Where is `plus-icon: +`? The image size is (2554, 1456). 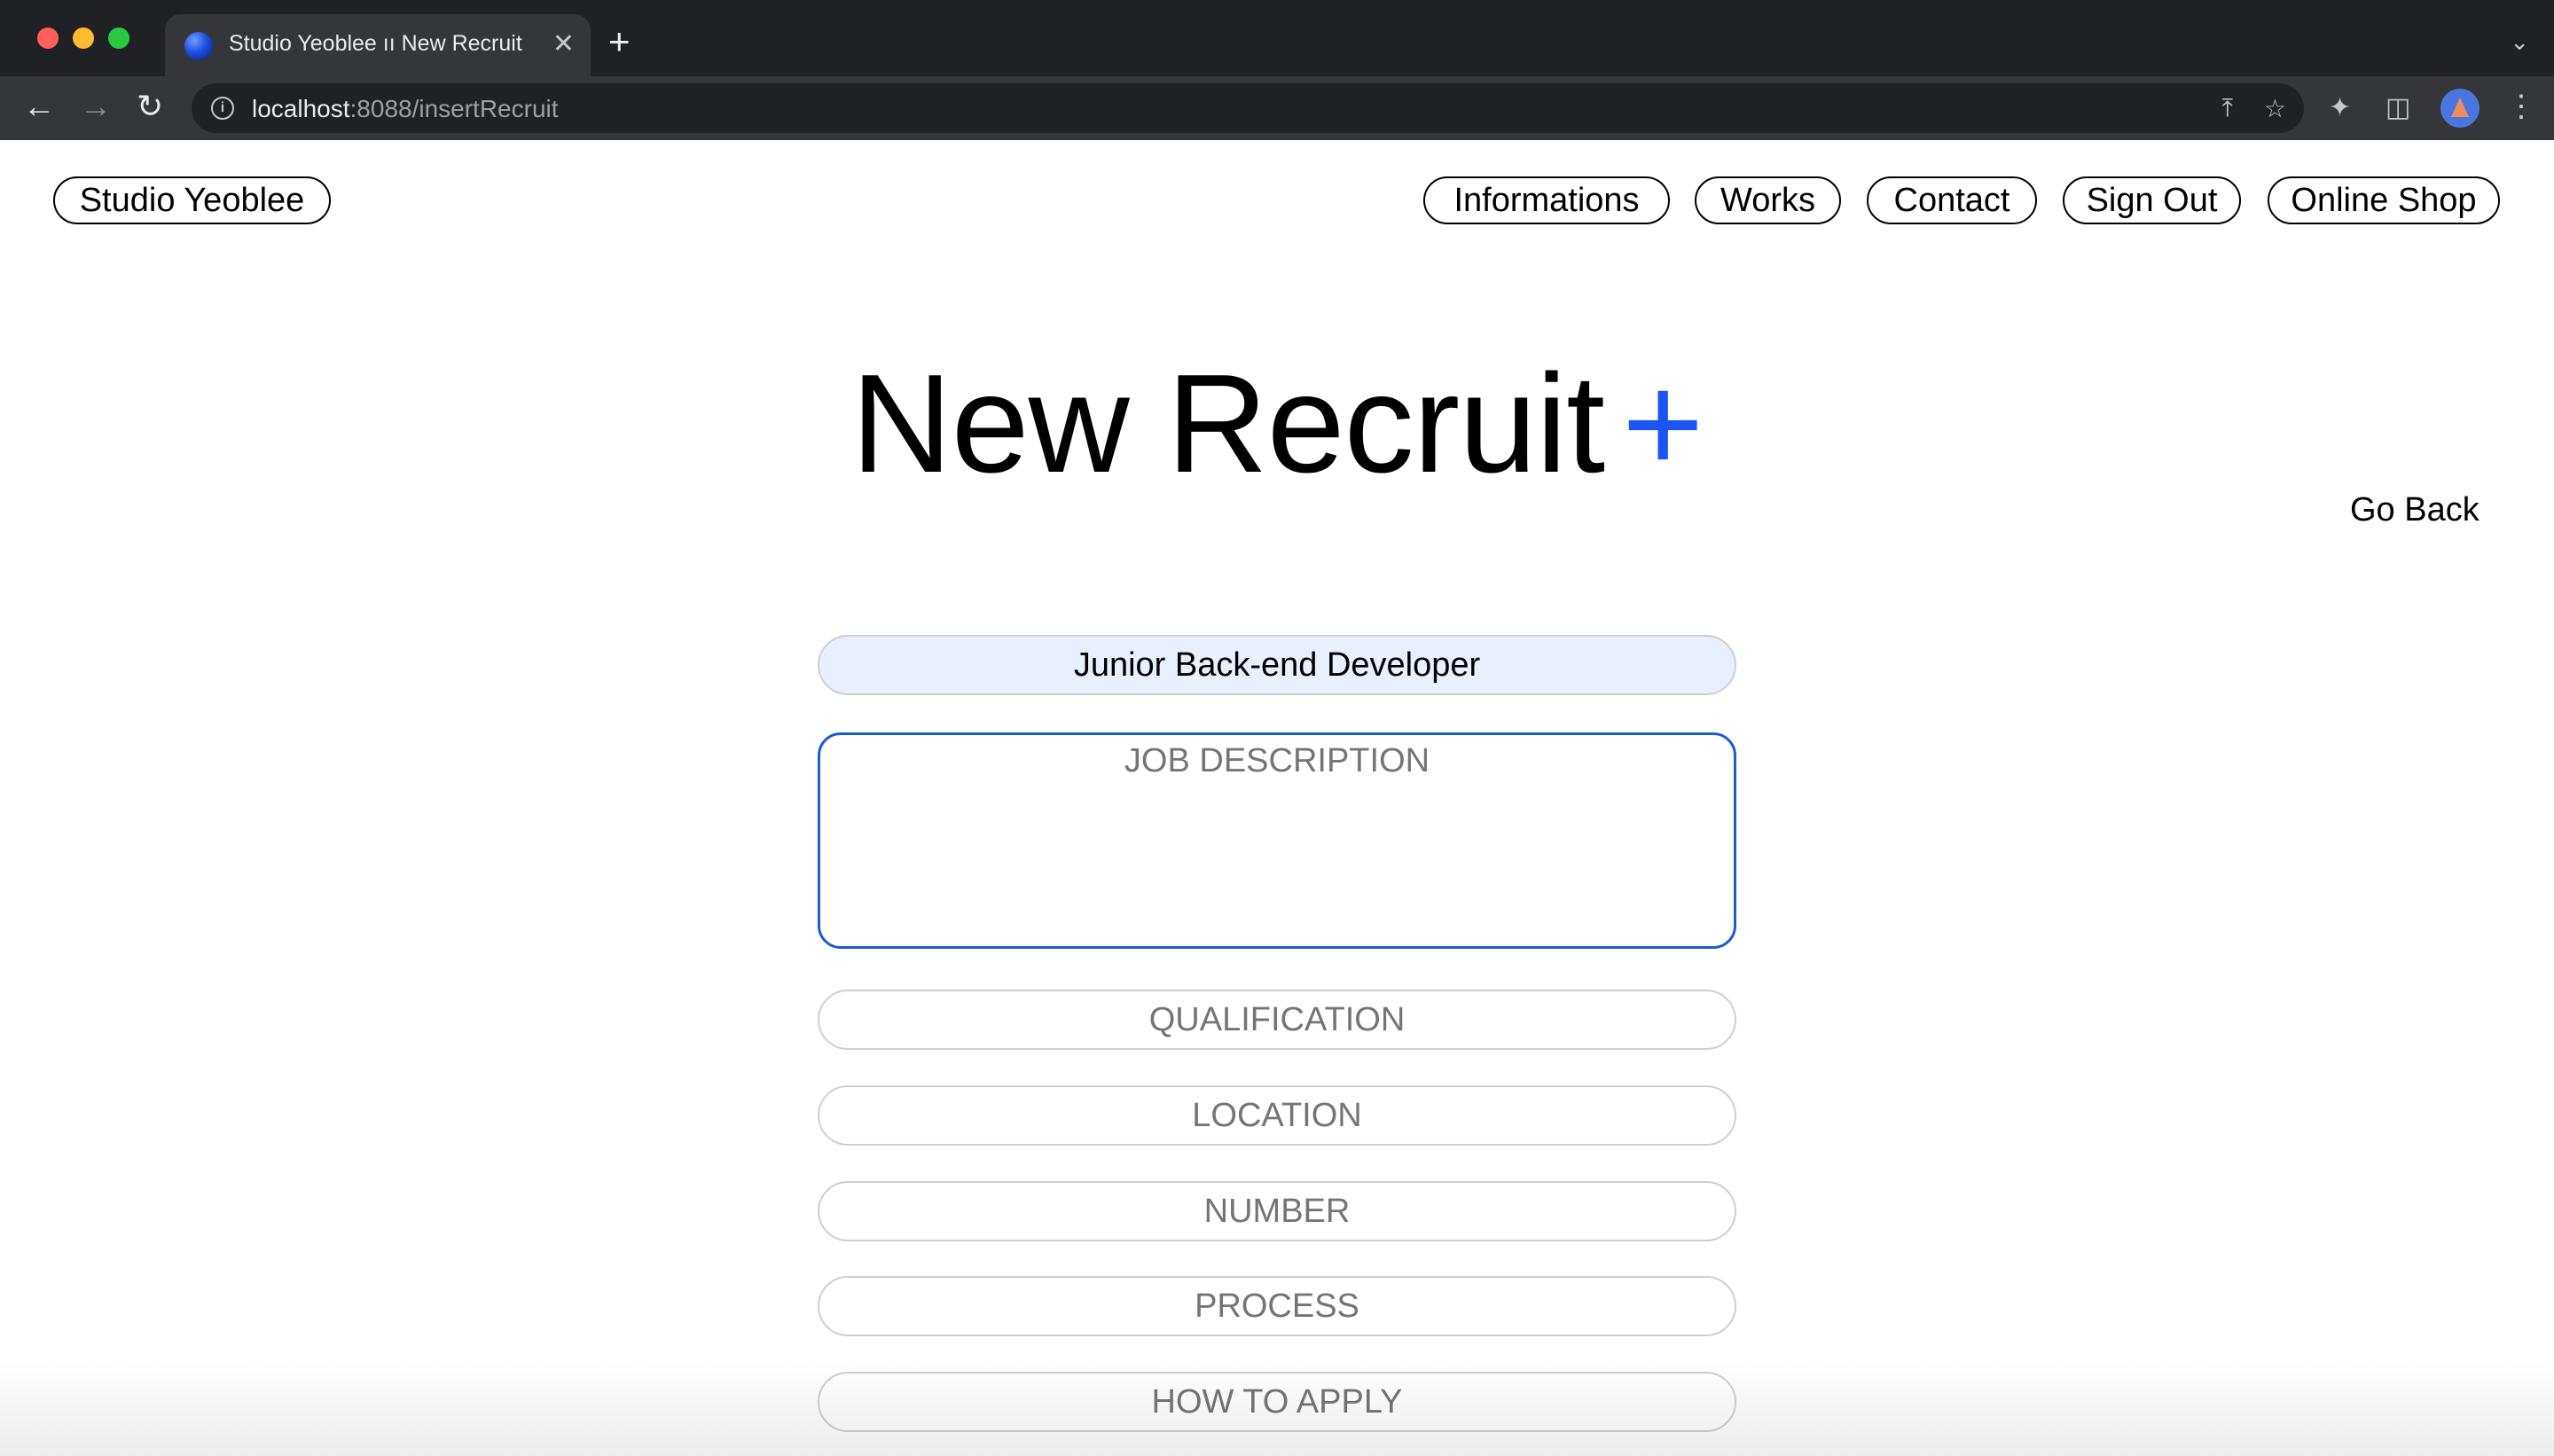
plus-icon: + is located at coordinates (1663, 424).